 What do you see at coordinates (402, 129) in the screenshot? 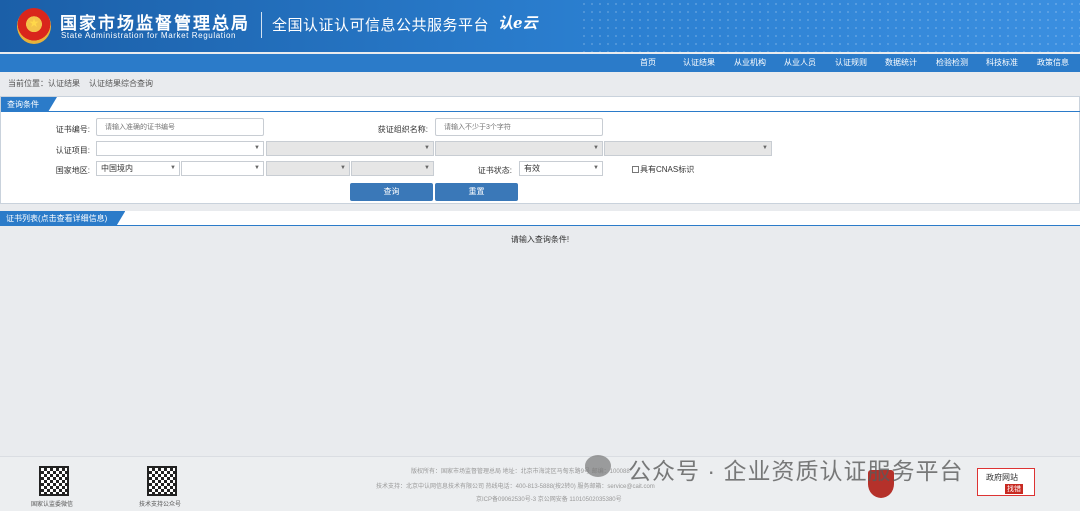
I see `org-name-label: 获证组织名称:` at bounding box center [402, 129].